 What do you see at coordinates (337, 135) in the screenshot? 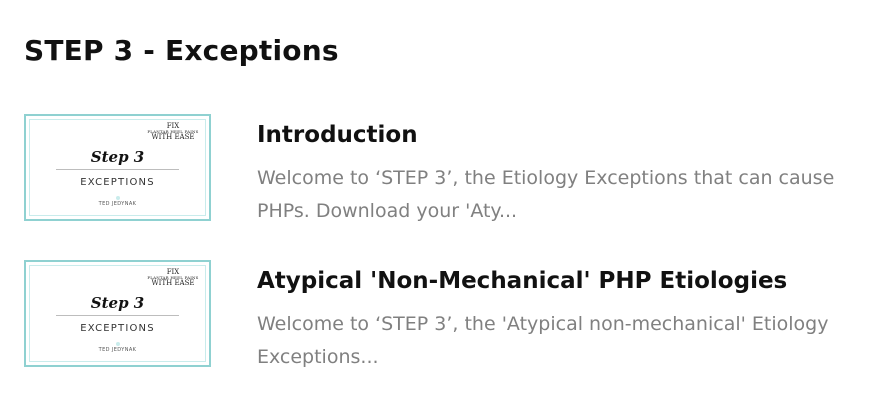
I see `lesson-title: Introduction` at bounding box center [337, 135].